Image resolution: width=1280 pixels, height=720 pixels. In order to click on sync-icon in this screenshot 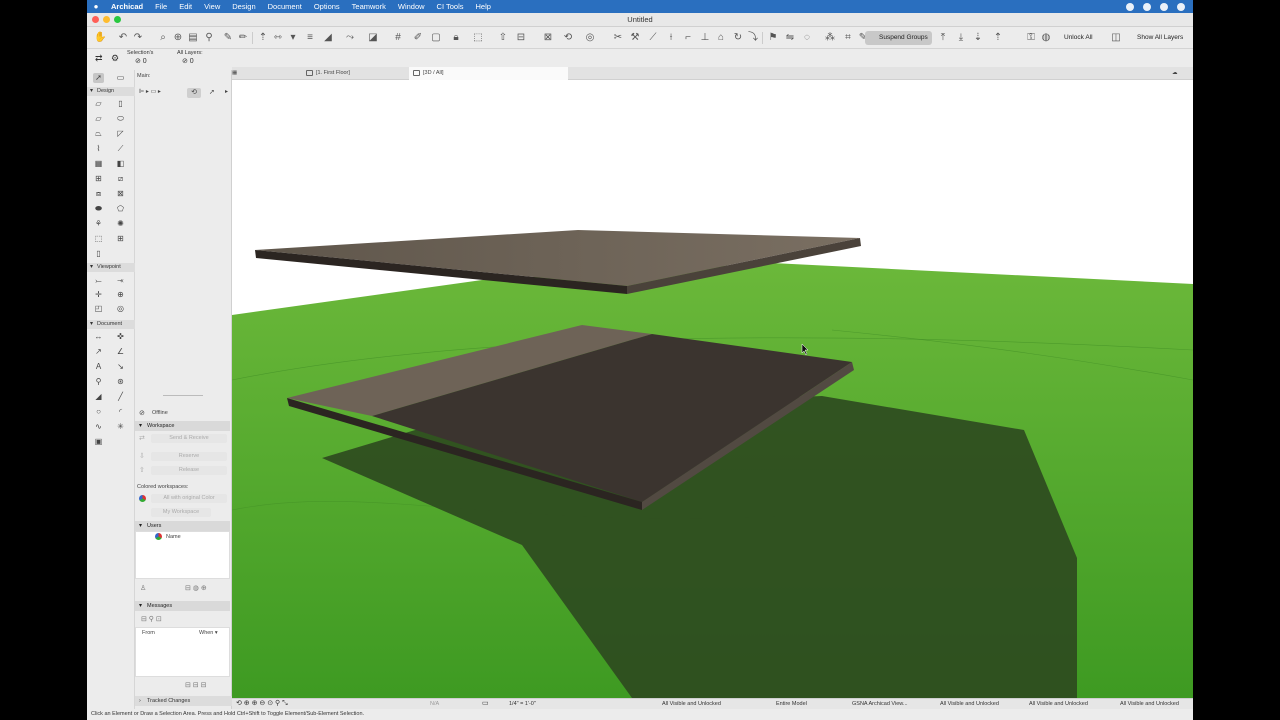, I will do `click(1181, 6)`.